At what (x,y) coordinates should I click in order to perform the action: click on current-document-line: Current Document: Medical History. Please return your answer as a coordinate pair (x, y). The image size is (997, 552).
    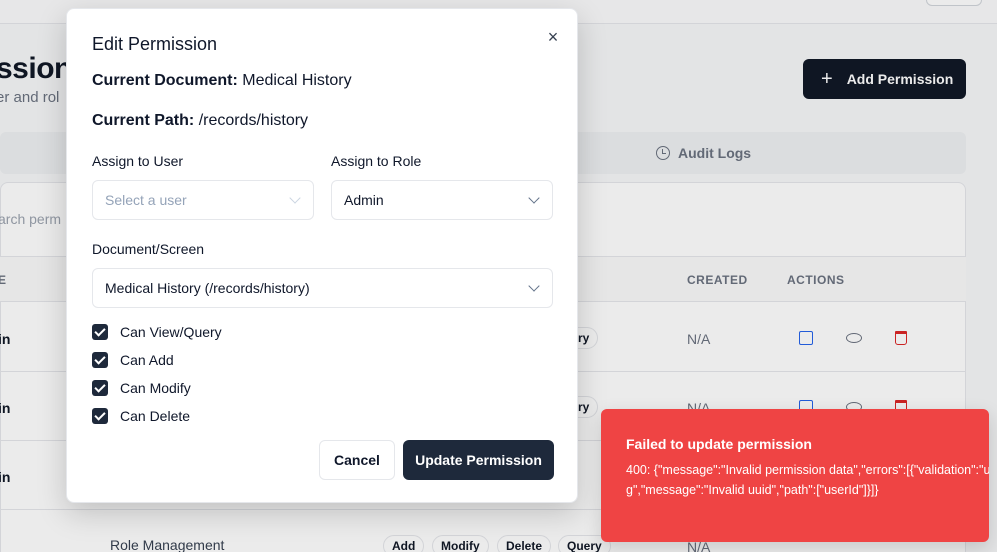
    Looking at the image, I should click on (222, 81).